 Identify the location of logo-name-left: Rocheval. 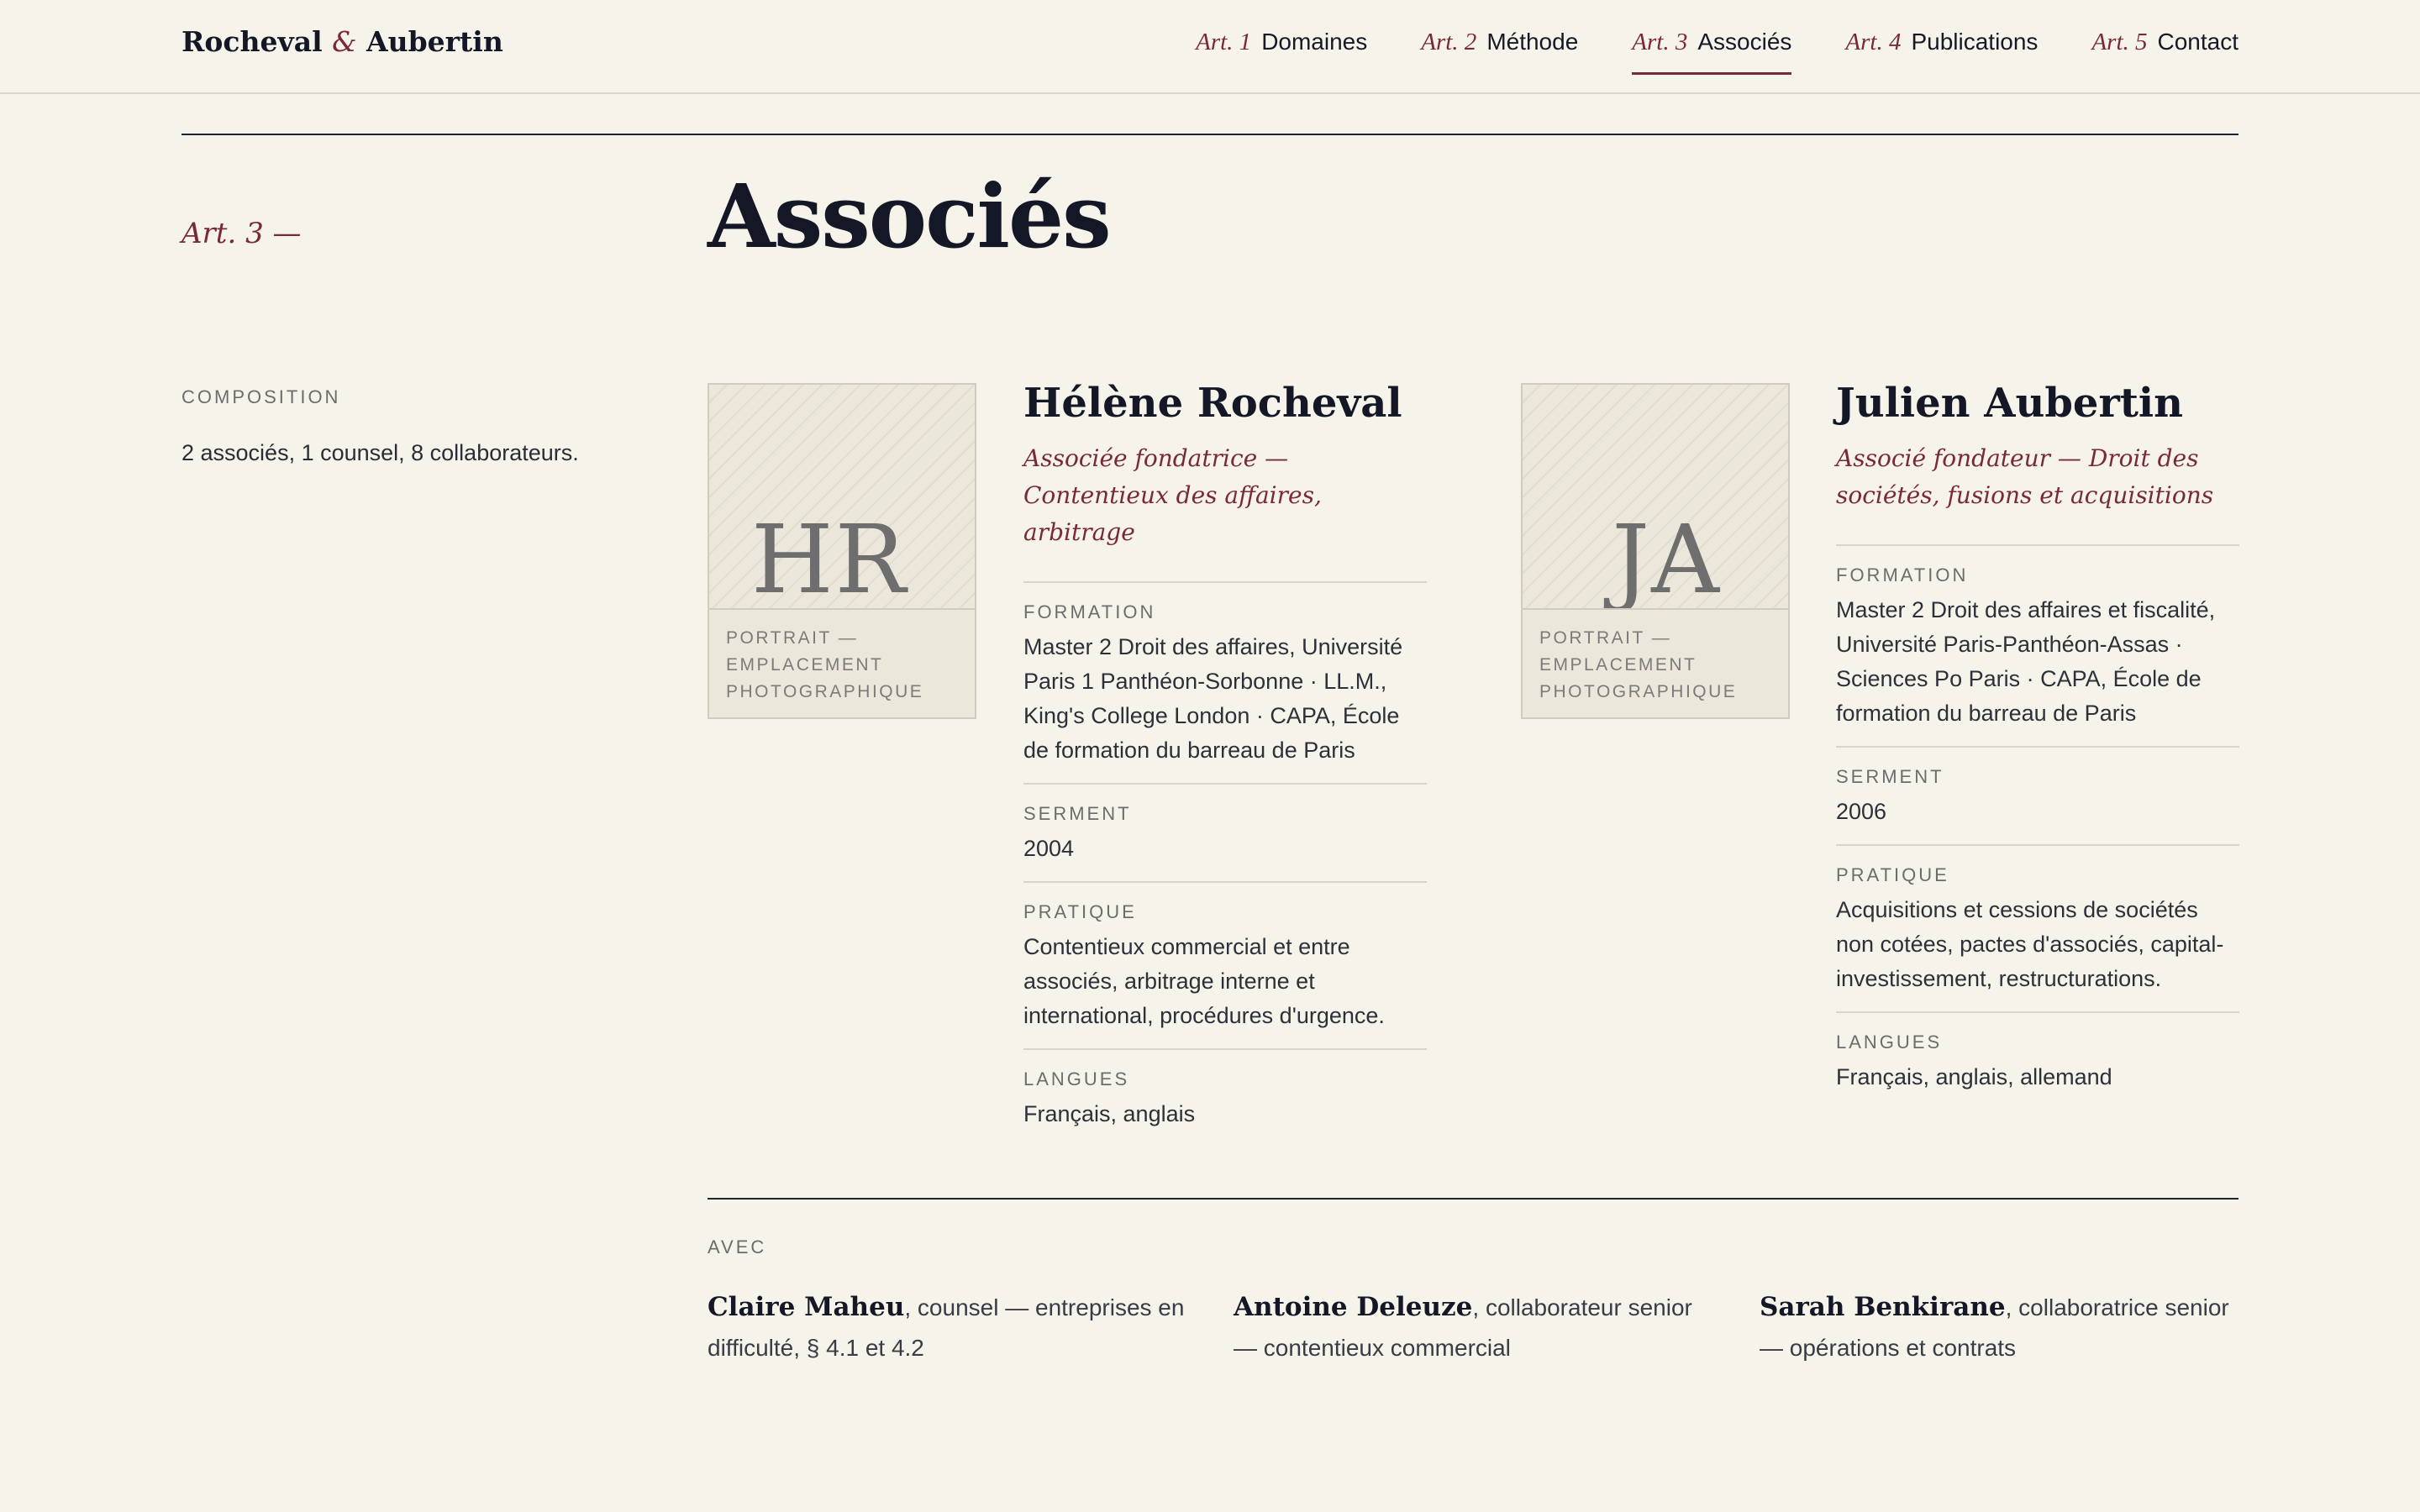
(253, 41).